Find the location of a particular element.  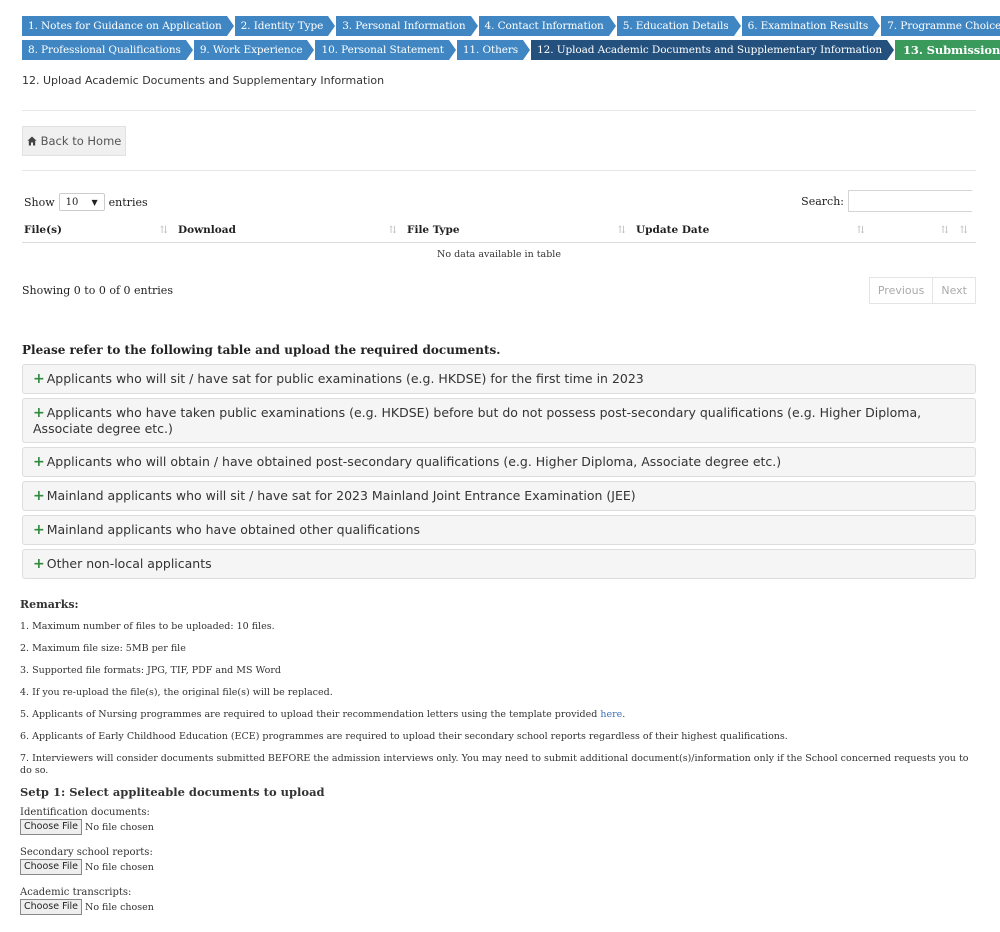

col-extra-2: ⇅ is located at coordinates (966, 232).